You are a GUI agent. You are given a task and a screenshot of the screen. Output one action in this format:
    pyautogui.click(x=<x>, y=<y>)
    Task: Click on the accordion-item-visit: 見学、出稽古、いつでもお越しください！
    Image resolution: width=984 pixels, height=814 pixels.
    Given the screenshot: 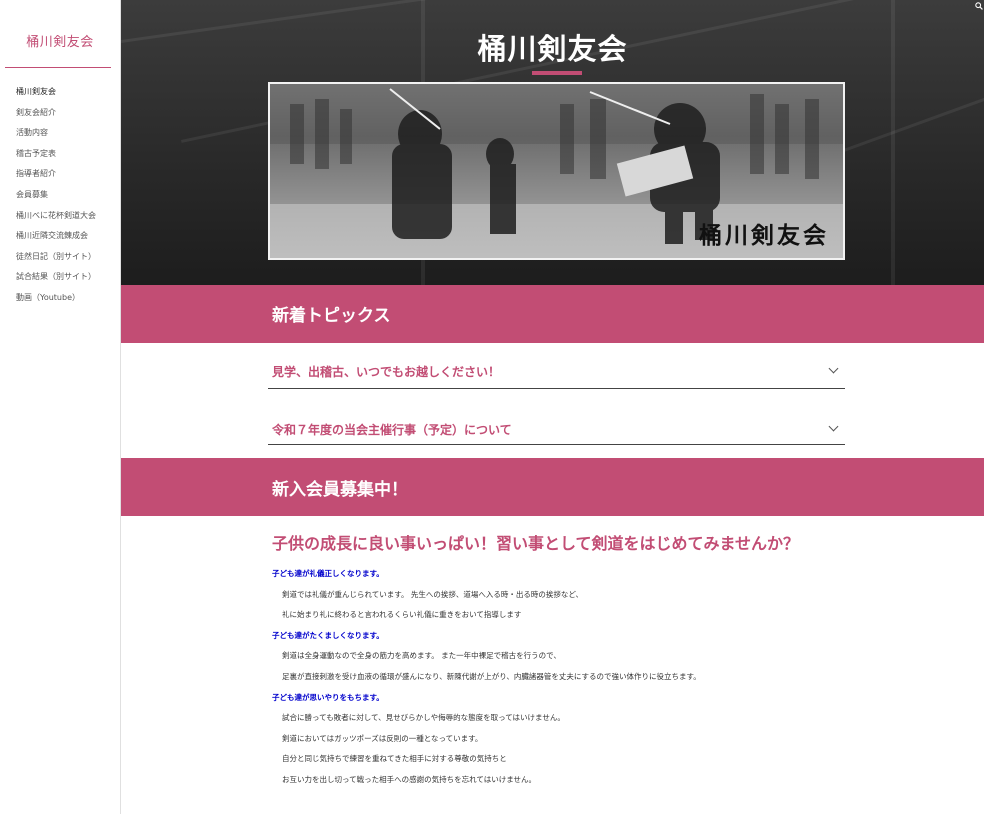 What is the action you would take?
    pyautogui.click(x=556, y=369)
    